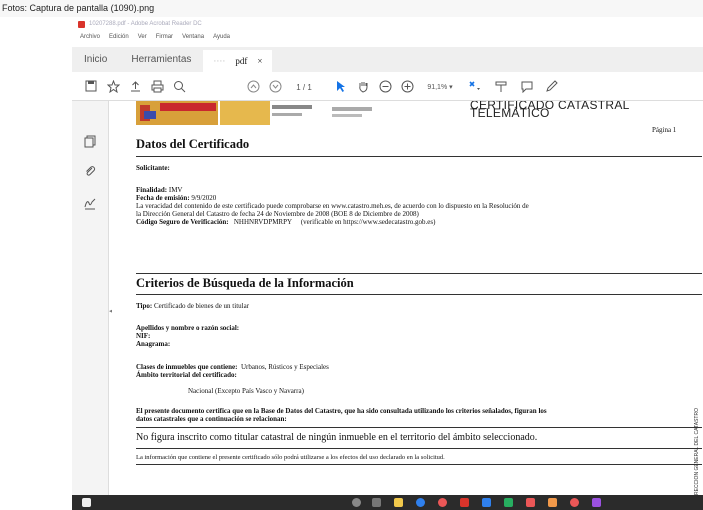  Describe the element at coordinates (144, 306) in the screenshot. I see `tipo-label: Tipo:` at that location.